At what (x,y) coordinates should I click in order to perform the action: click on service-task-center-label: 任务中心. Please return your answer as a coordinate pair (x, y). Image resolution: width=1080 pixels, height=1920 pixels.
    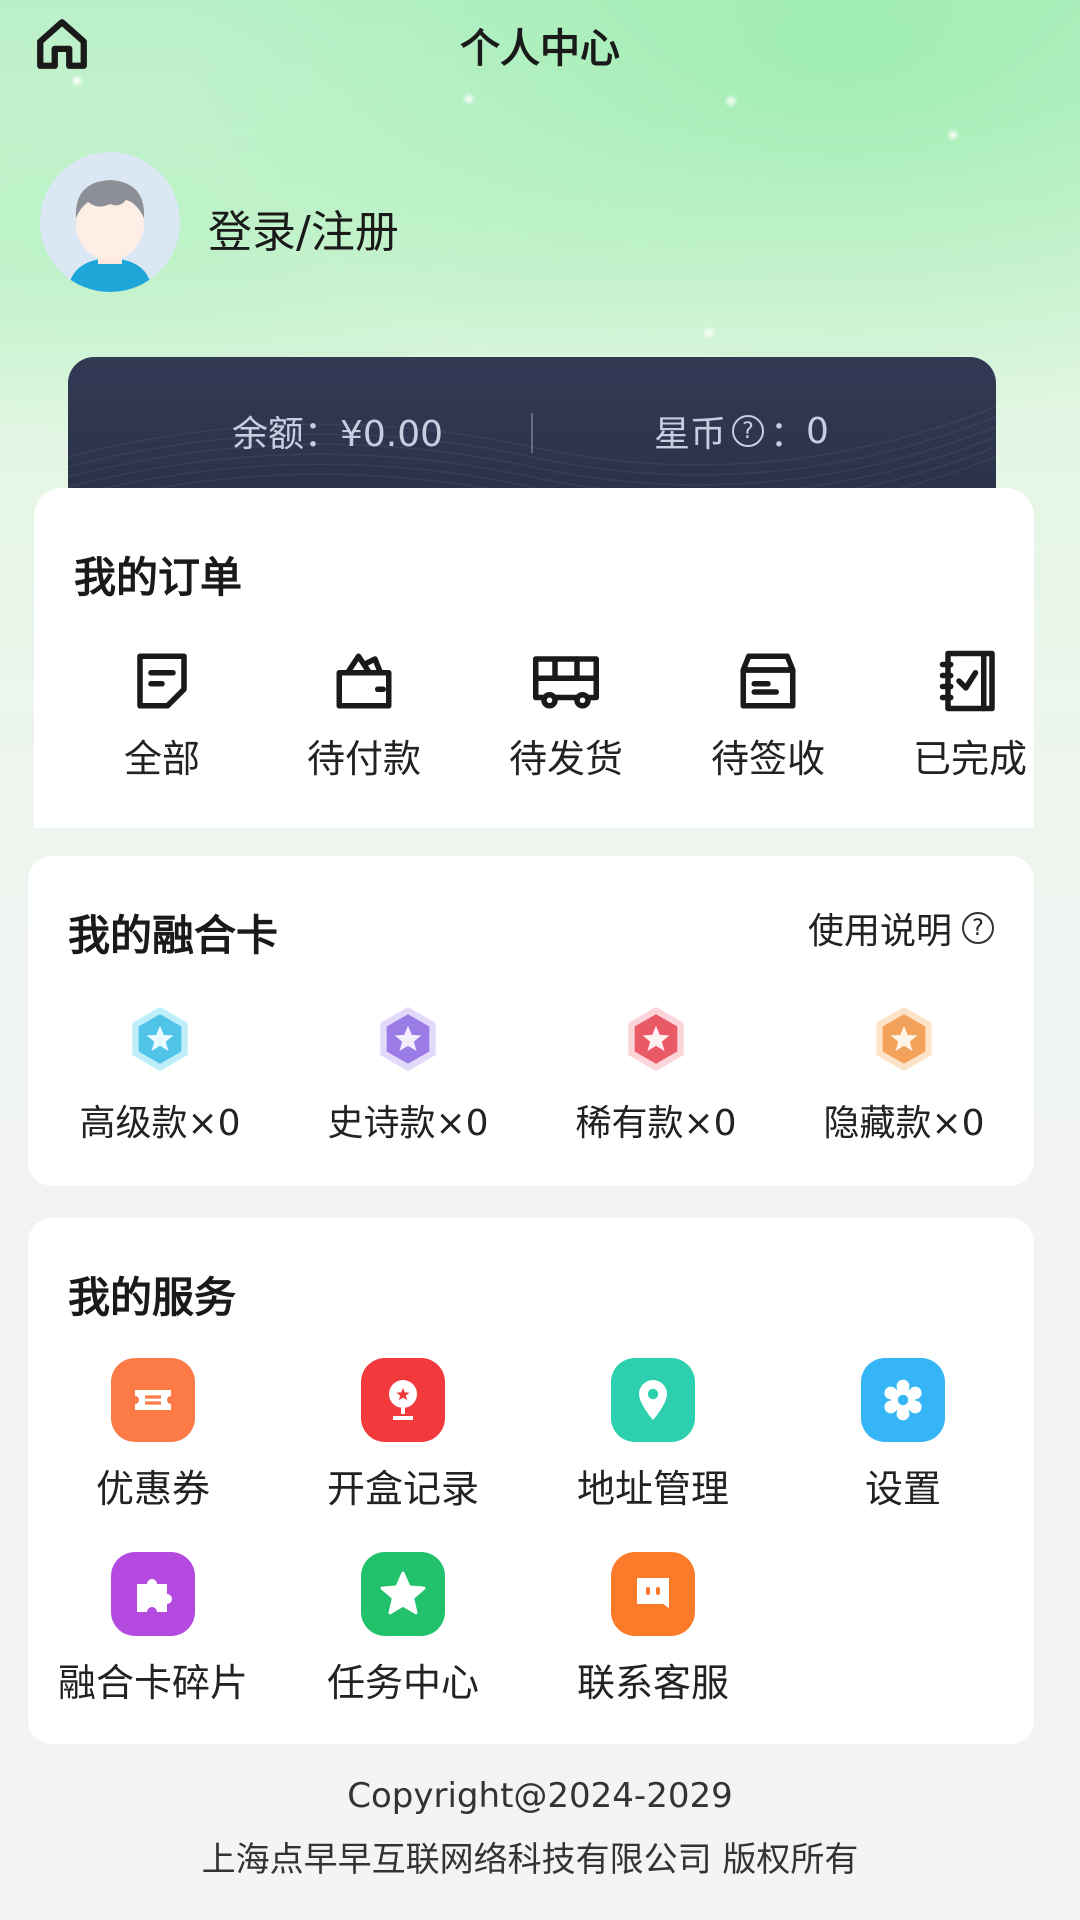
    Looking at the image, I should click on (402, 1683).